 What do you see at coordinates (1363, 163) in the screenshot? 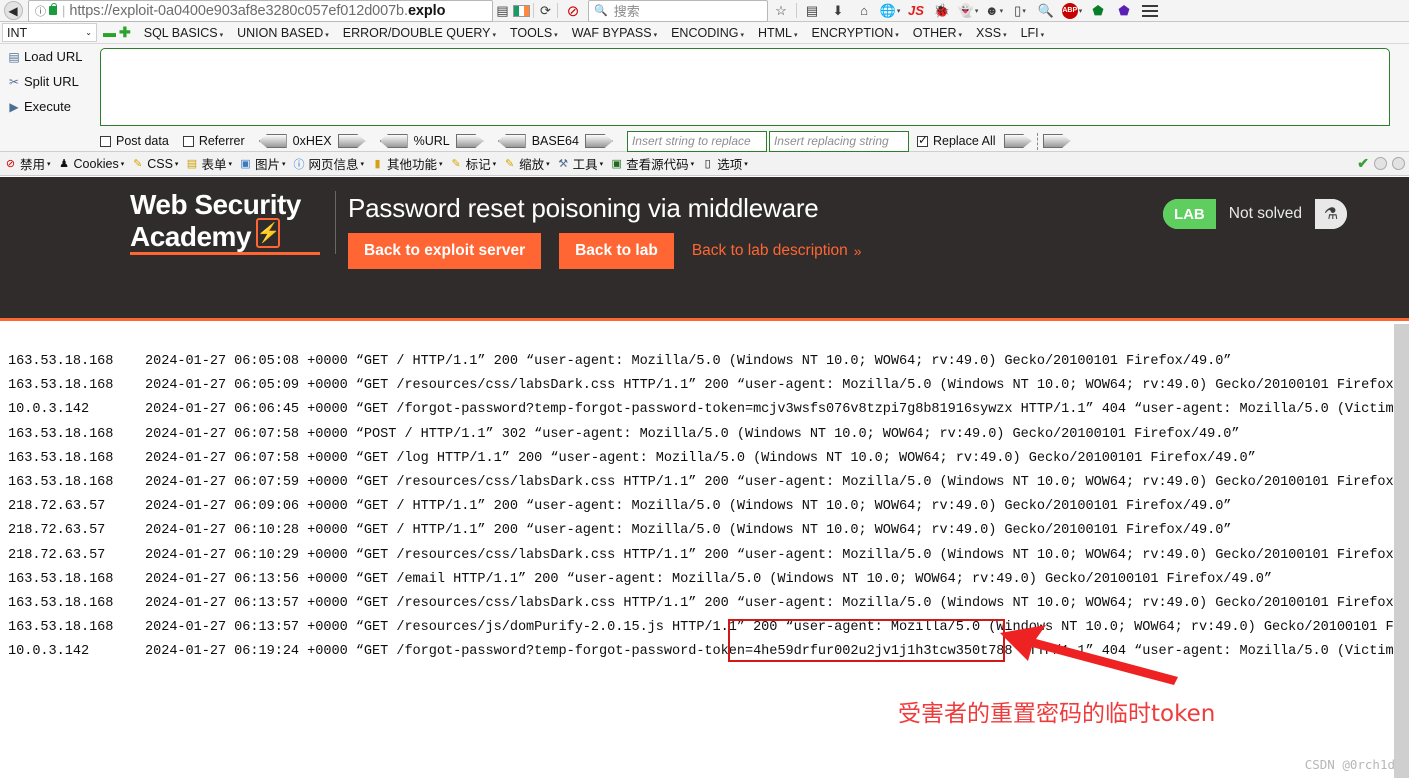
I see `validate-check-icon: ✔` at bounding box center [1363, 163].